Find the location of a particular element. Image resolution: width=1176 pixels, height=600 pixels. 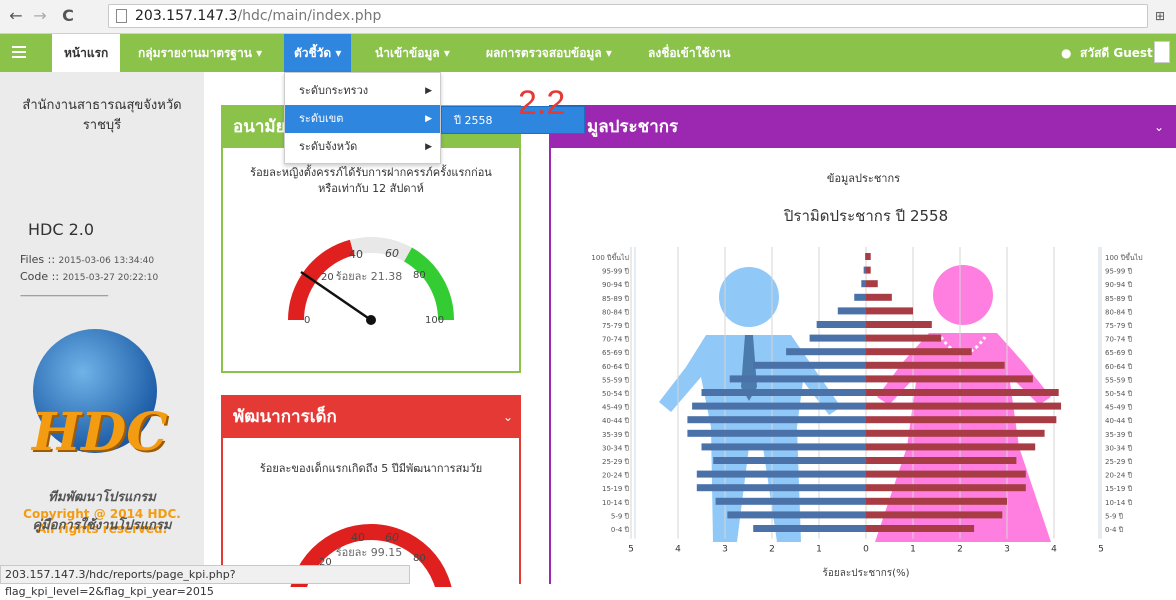

dev-team-link: ทีมพัฒนาโปรแกรม is located at coordinates (102, 496).